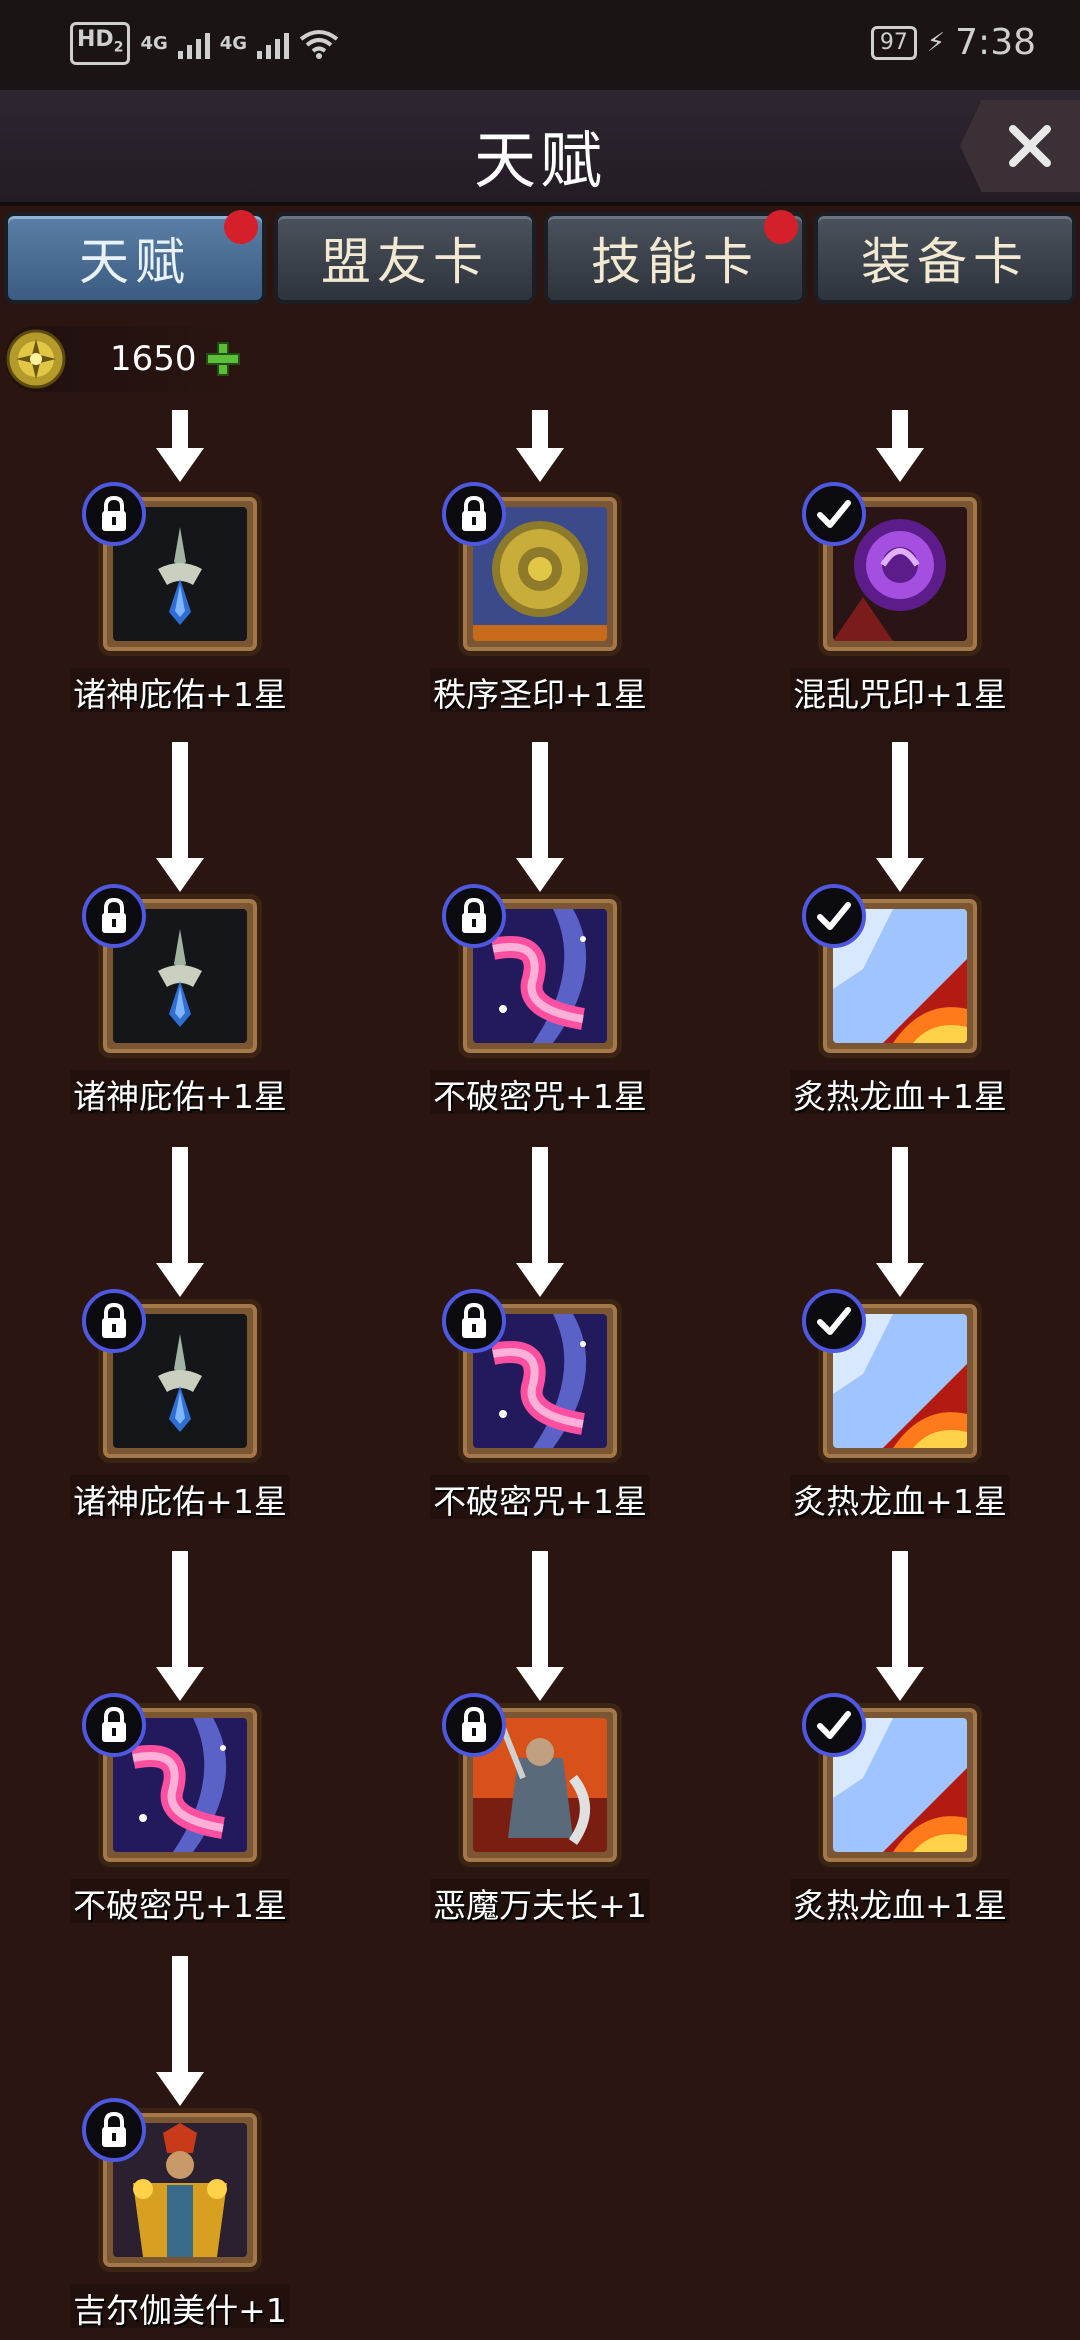 The width and height of the screenshot is (1080, 2340). Describe the element at coordinates (540, 1741) in the screenshot. I see `talent-node: 恶魔万夫长+1` at that location.